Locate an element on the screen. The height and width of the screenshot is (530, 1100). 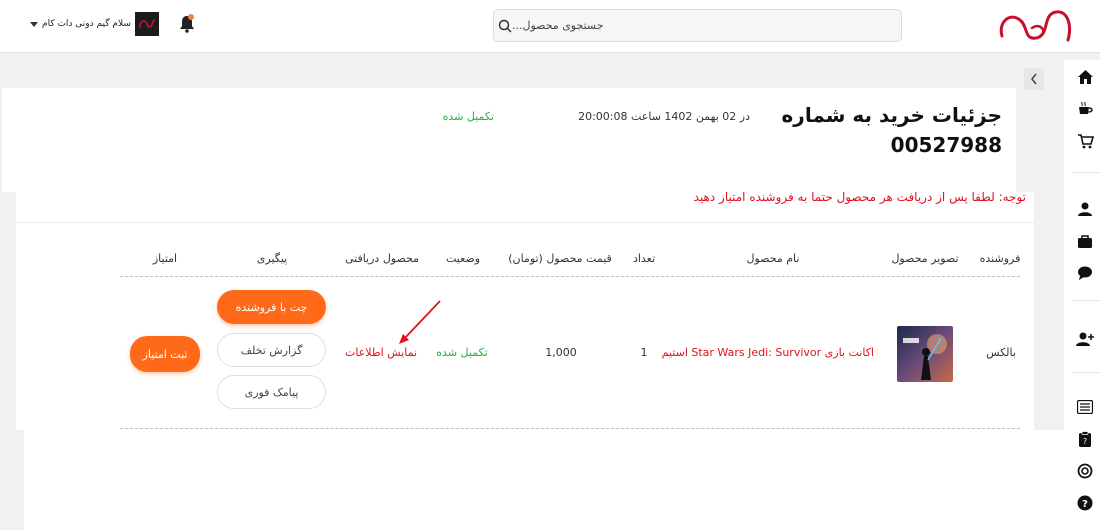
chat-icon is located at coordinates (1085, 273).